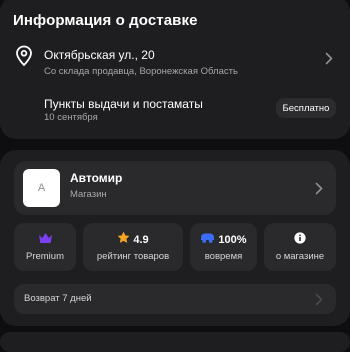  What do you see at coordinates (99, 55) in the screenshot?
I see `address-title: Октябрьская ул., 20` at bounding box center [99, 55].